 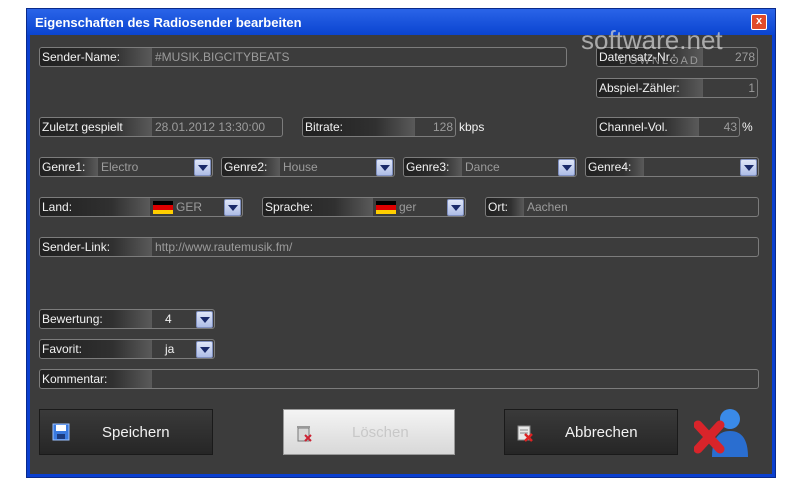 I want to click on channel-volume-field: Channel-Vol. 43, so click(x=668, y=127).